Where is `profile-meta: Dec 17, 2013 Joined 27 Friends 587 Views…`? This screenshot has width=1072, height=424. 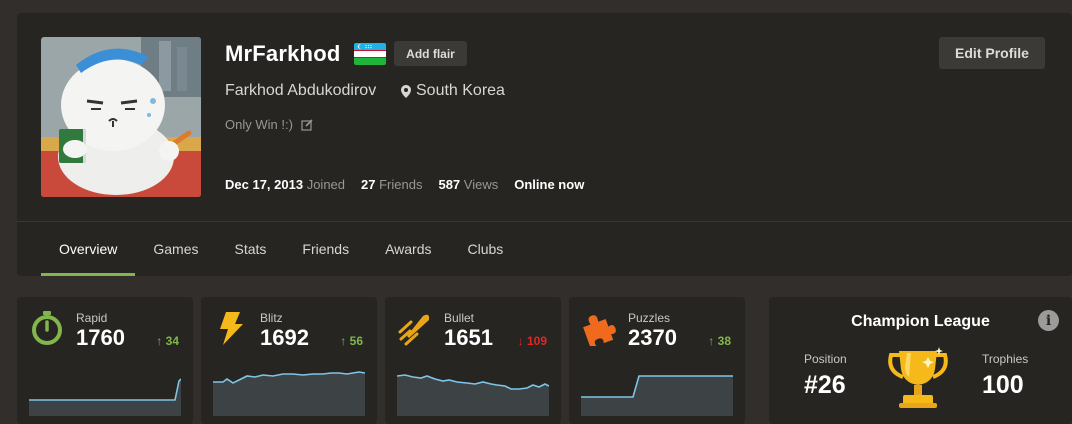 profile-meta: Dec 17, 2013 Joined 27 Friends 587 Views… is located at coordinates (404, 184).